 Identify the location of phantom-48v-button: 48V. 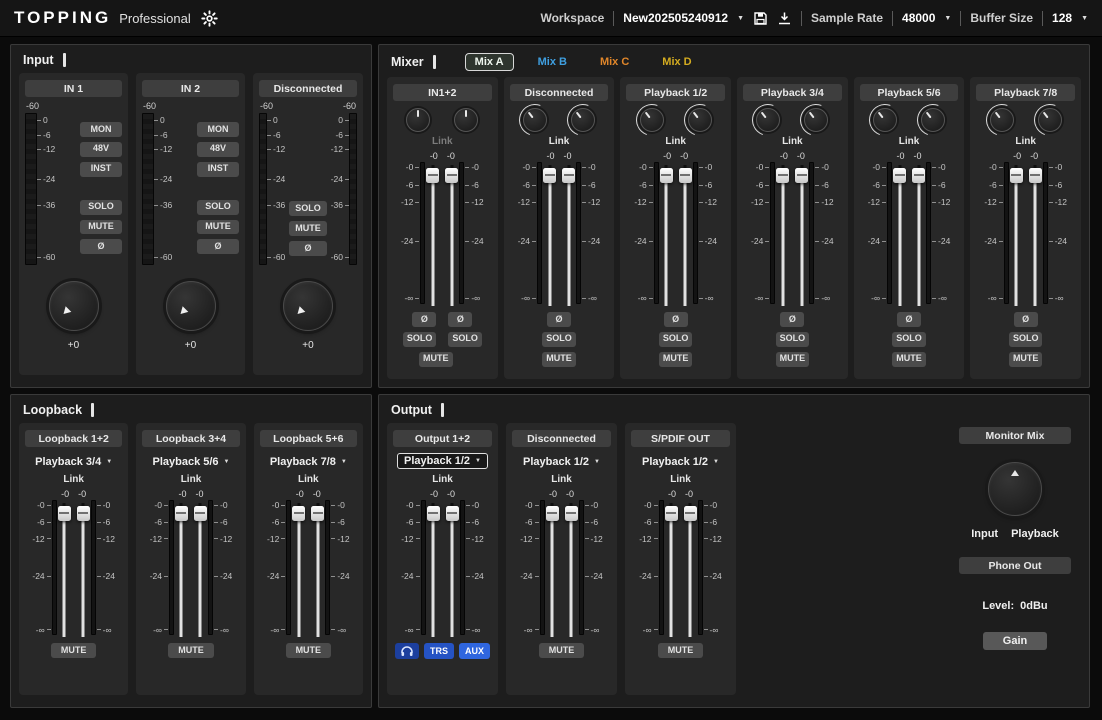
(218, 149).